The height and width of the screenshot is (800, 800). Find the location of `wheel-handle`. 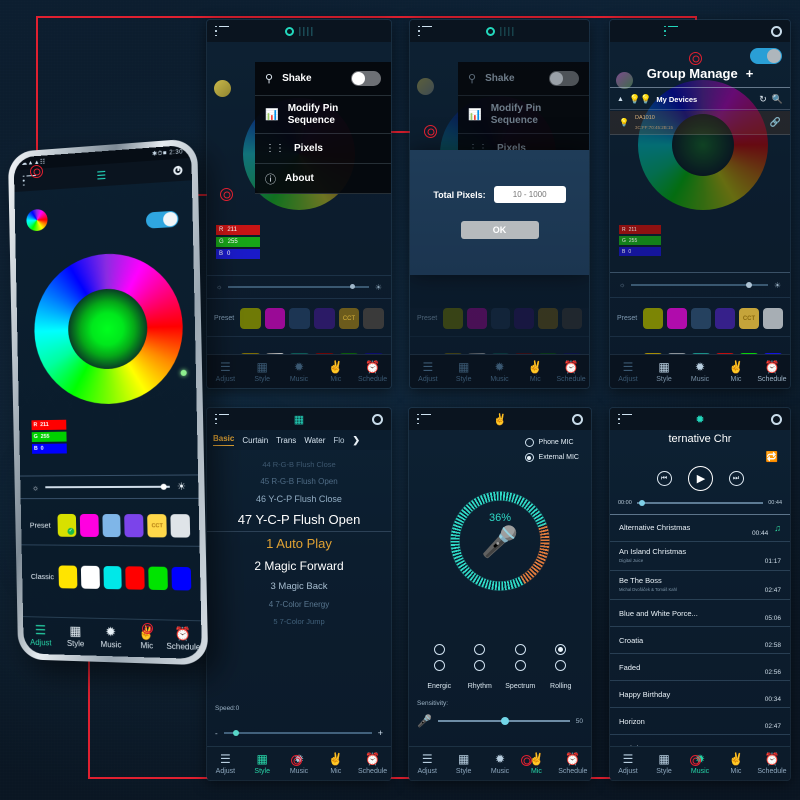

wheel-handle is located at coordinates (183, 373).